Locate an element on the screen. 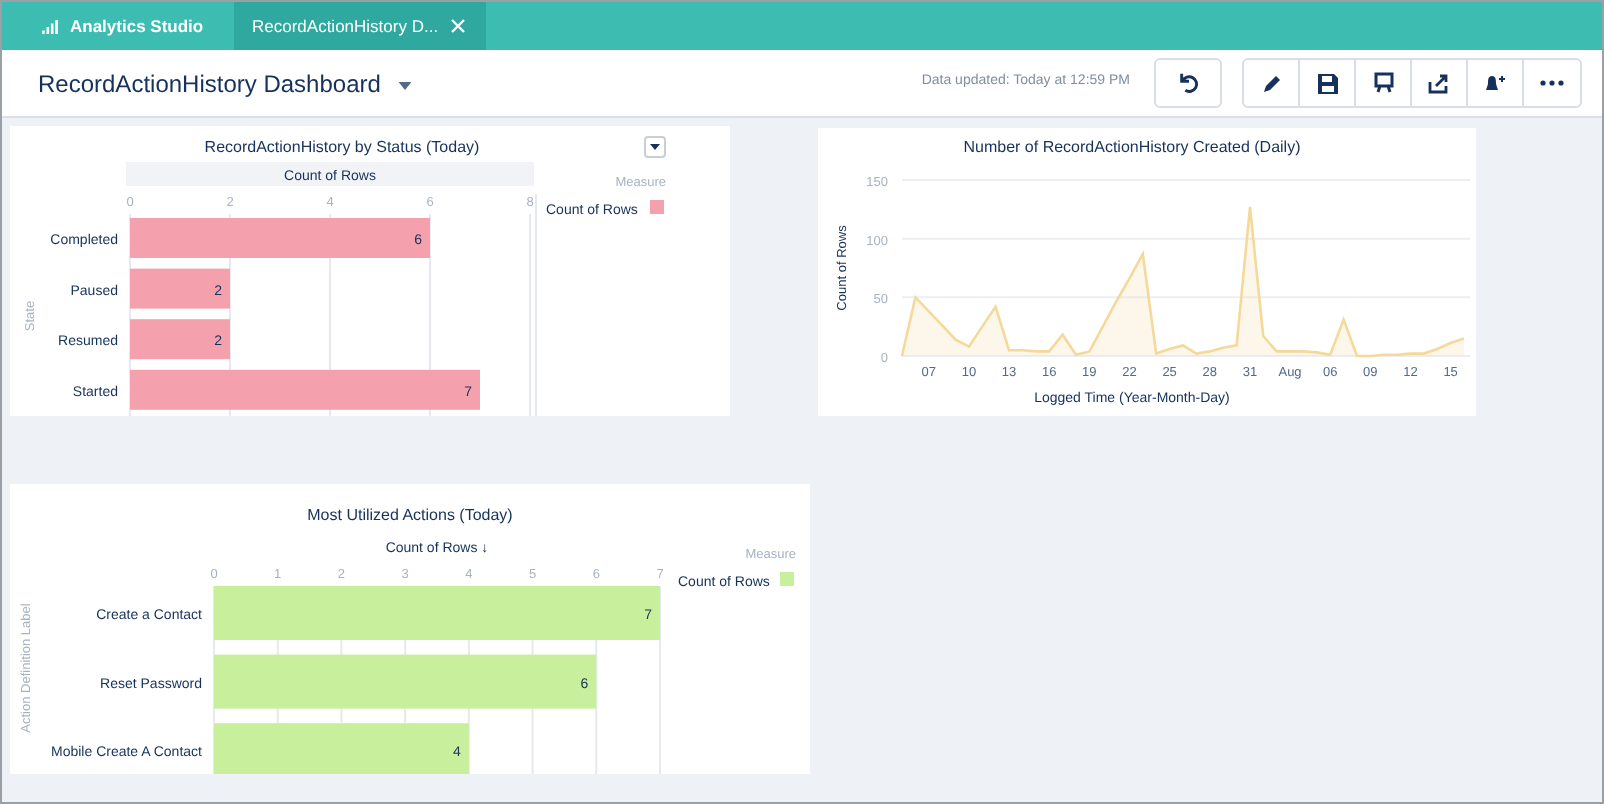  app-tab: Analytics Studio is located at coordinates (130, 26).